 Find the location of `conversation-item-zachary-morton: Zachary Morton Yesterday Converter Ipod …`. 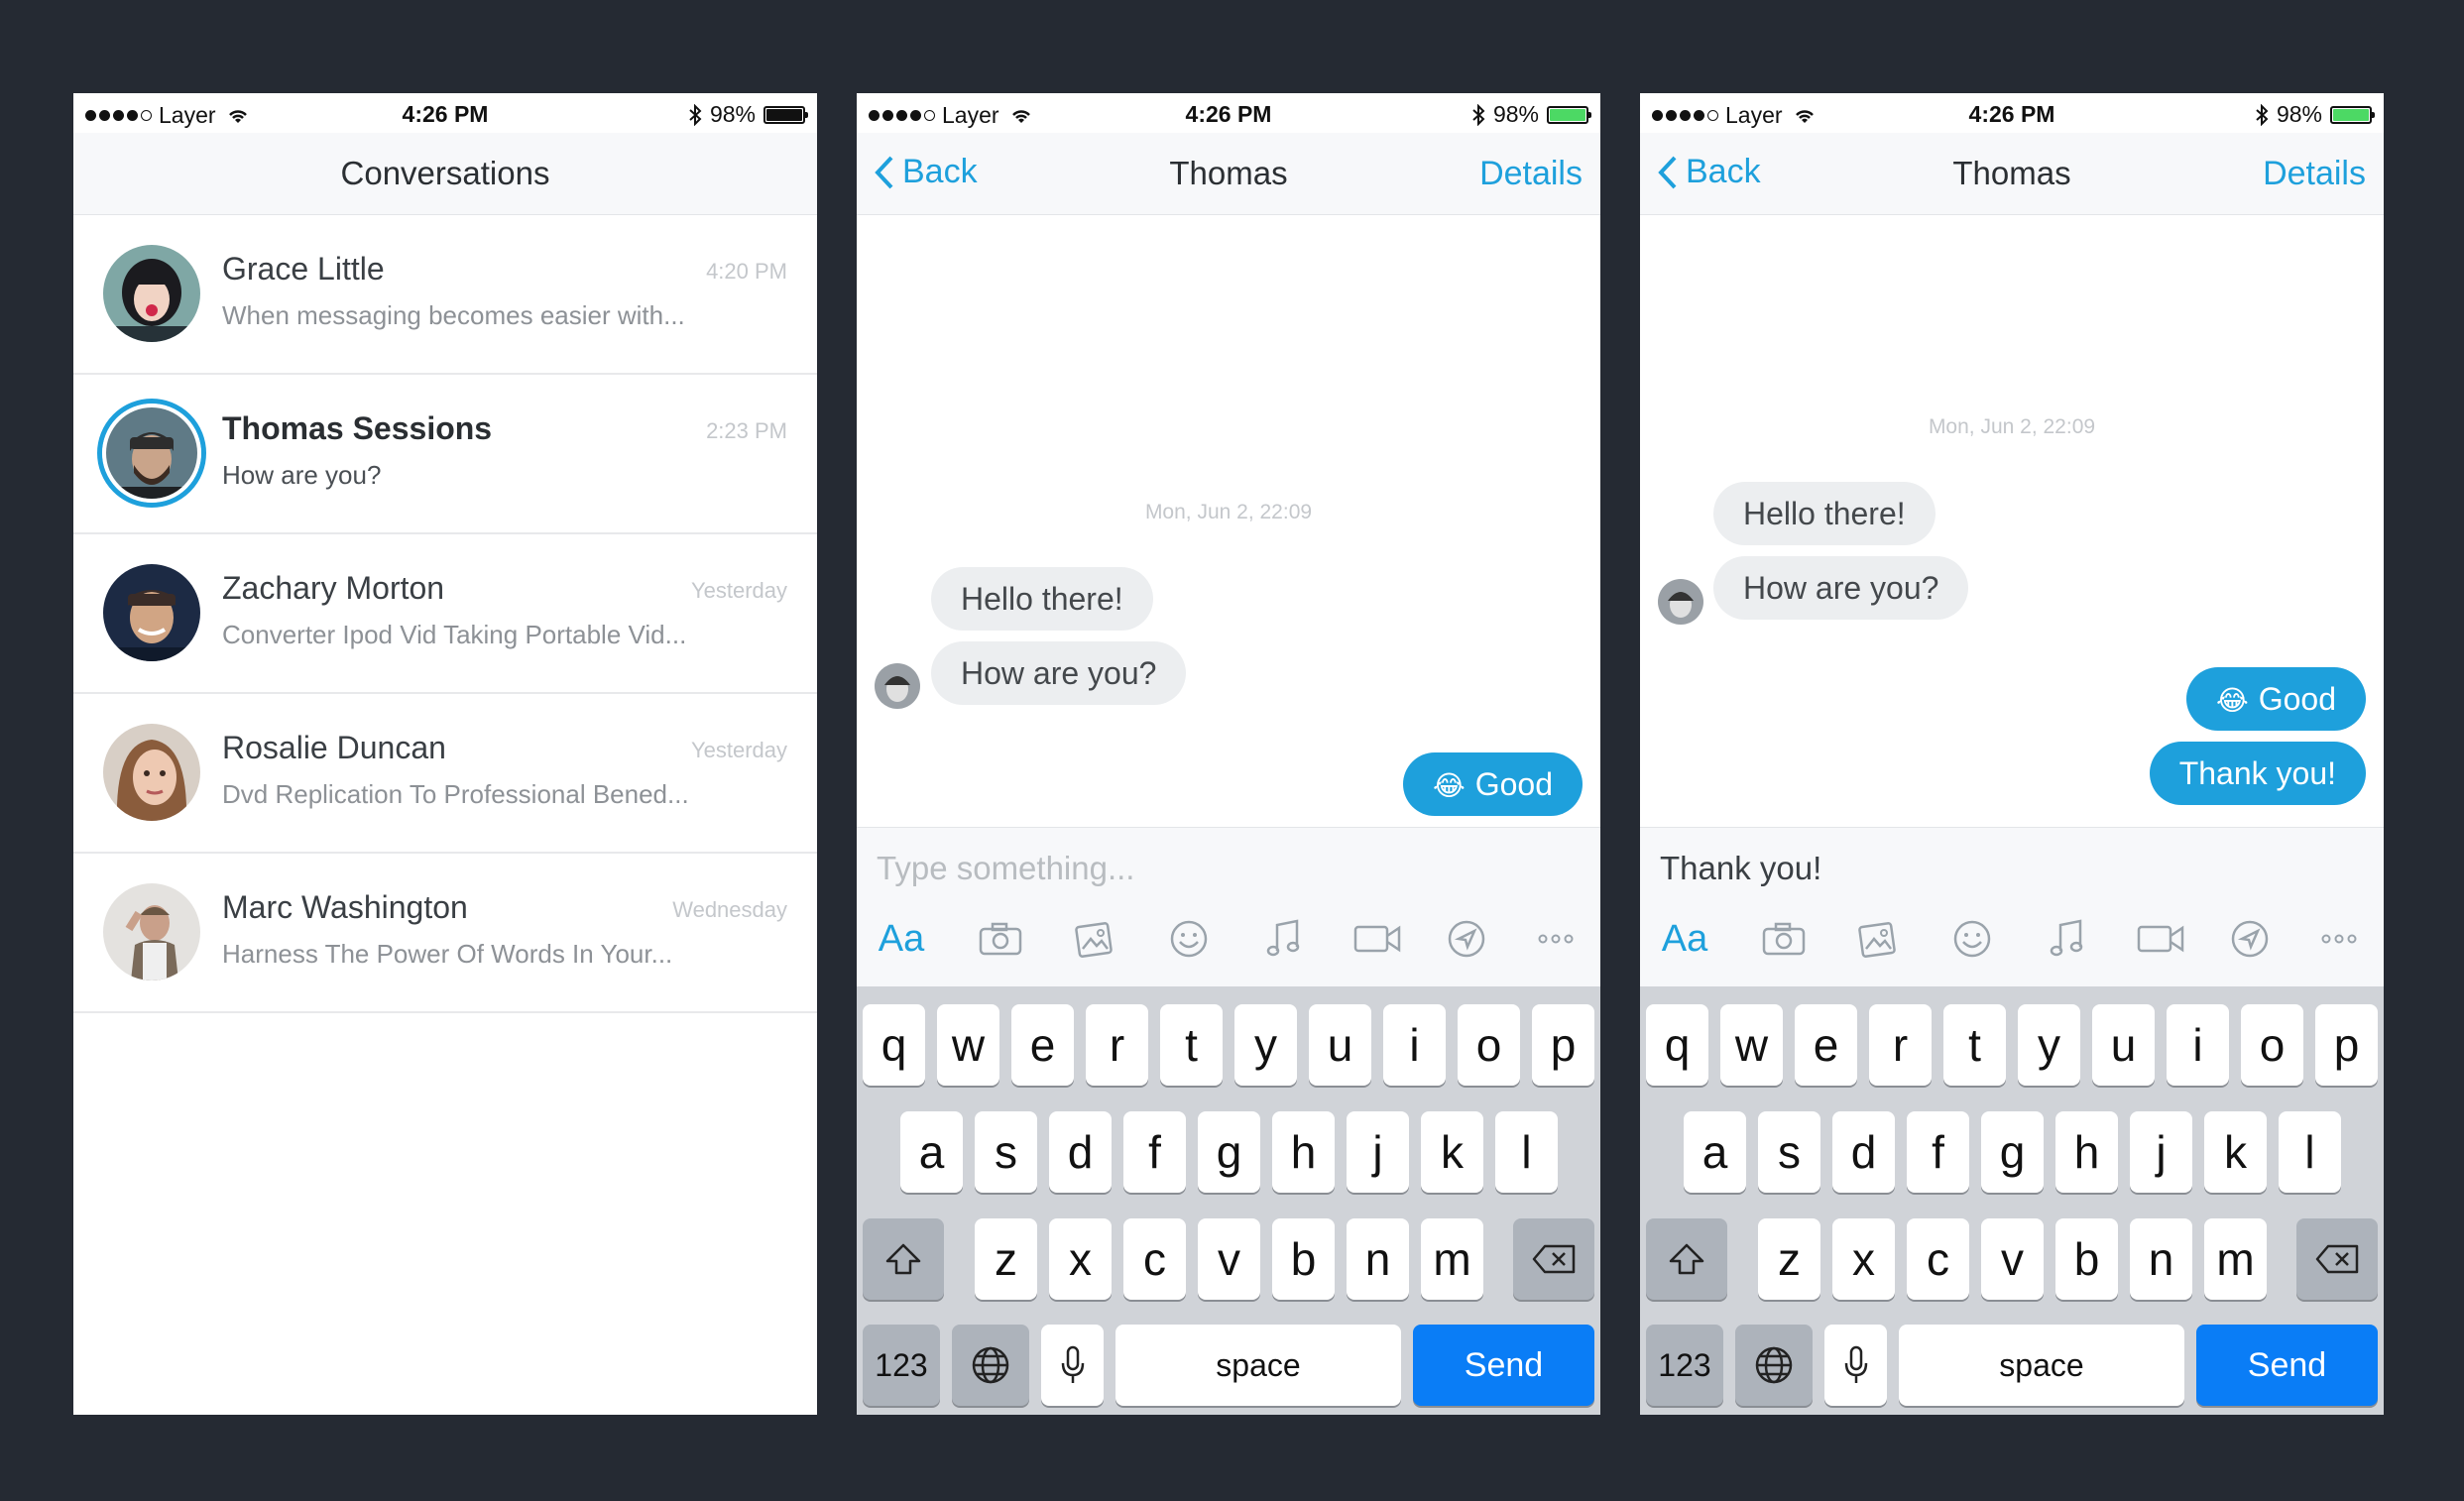

conversation-item-zachary-morton: Zachary Morton Yesterday Converter Ipod … is located at coordinates (445, 614).